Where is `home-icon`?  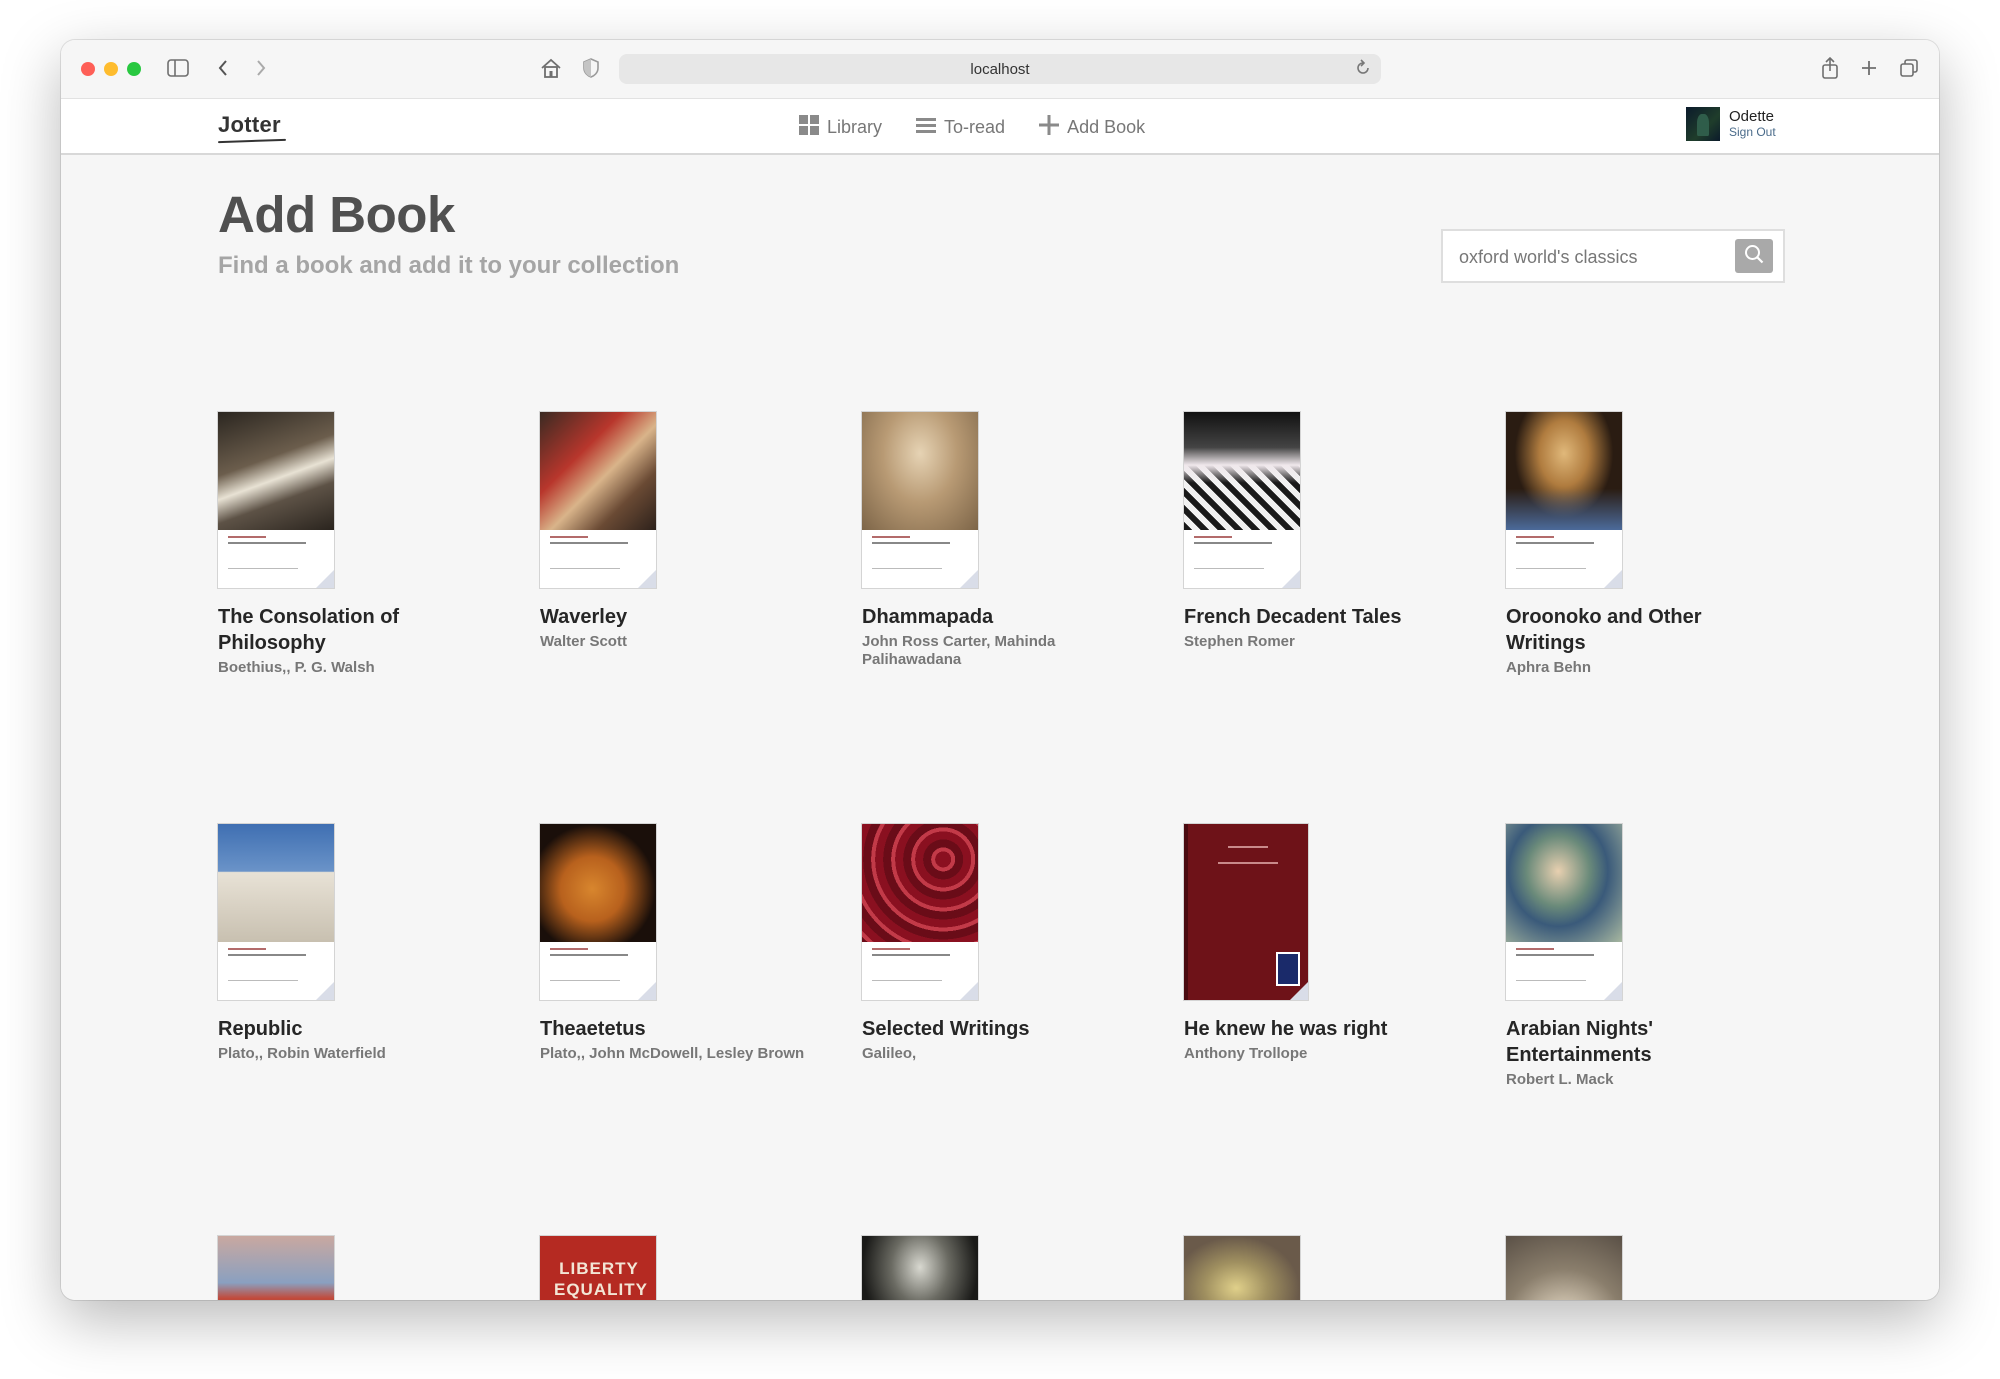 home-icon is located at coordinates (551, 68).